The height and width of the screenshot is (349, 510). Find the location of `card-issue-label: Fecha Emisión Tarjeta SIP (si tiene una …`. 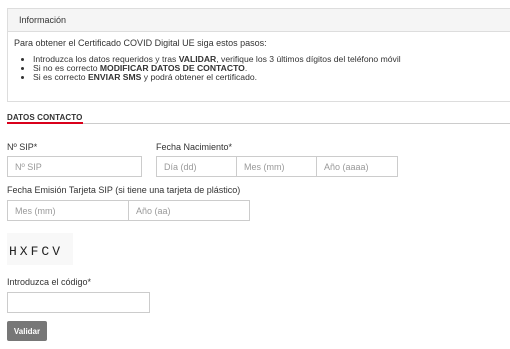

card-issue-label: Fecha Emisión Tarjeta SIP (si tiene una … is located at coordinates (124, 190).